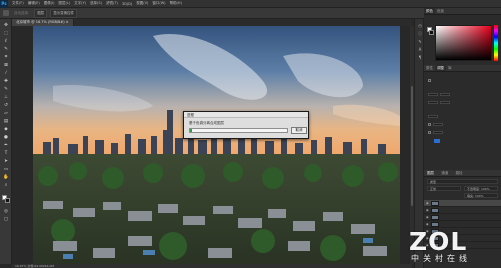 This screenshot has width=501, height=268. I want to click on zoom-icon: ⌕, so click(6, 185).